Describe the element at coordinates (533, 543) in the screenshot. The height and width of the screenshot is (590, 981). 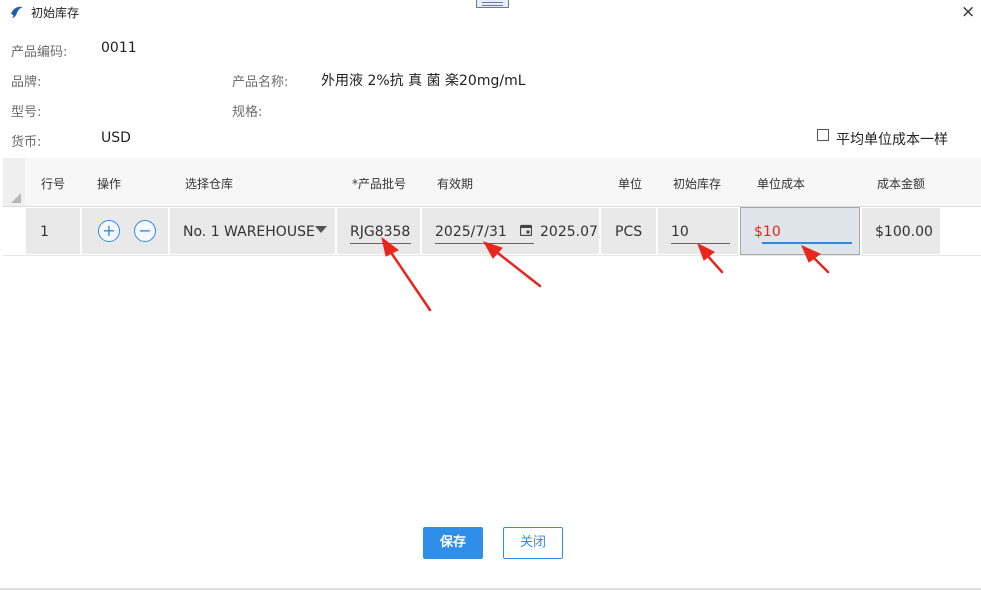
I see `close-button: 关闭` at that location.